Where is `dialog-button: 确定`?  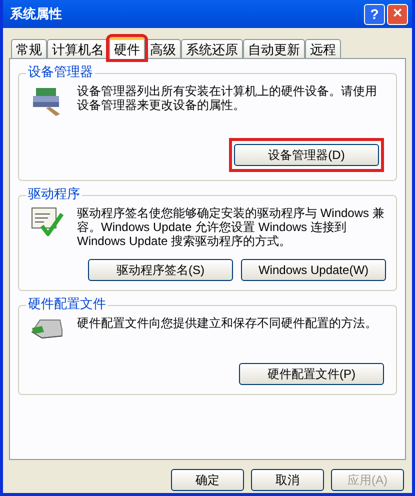
dialog-button: 确定 is located at coordinates (207, 480).